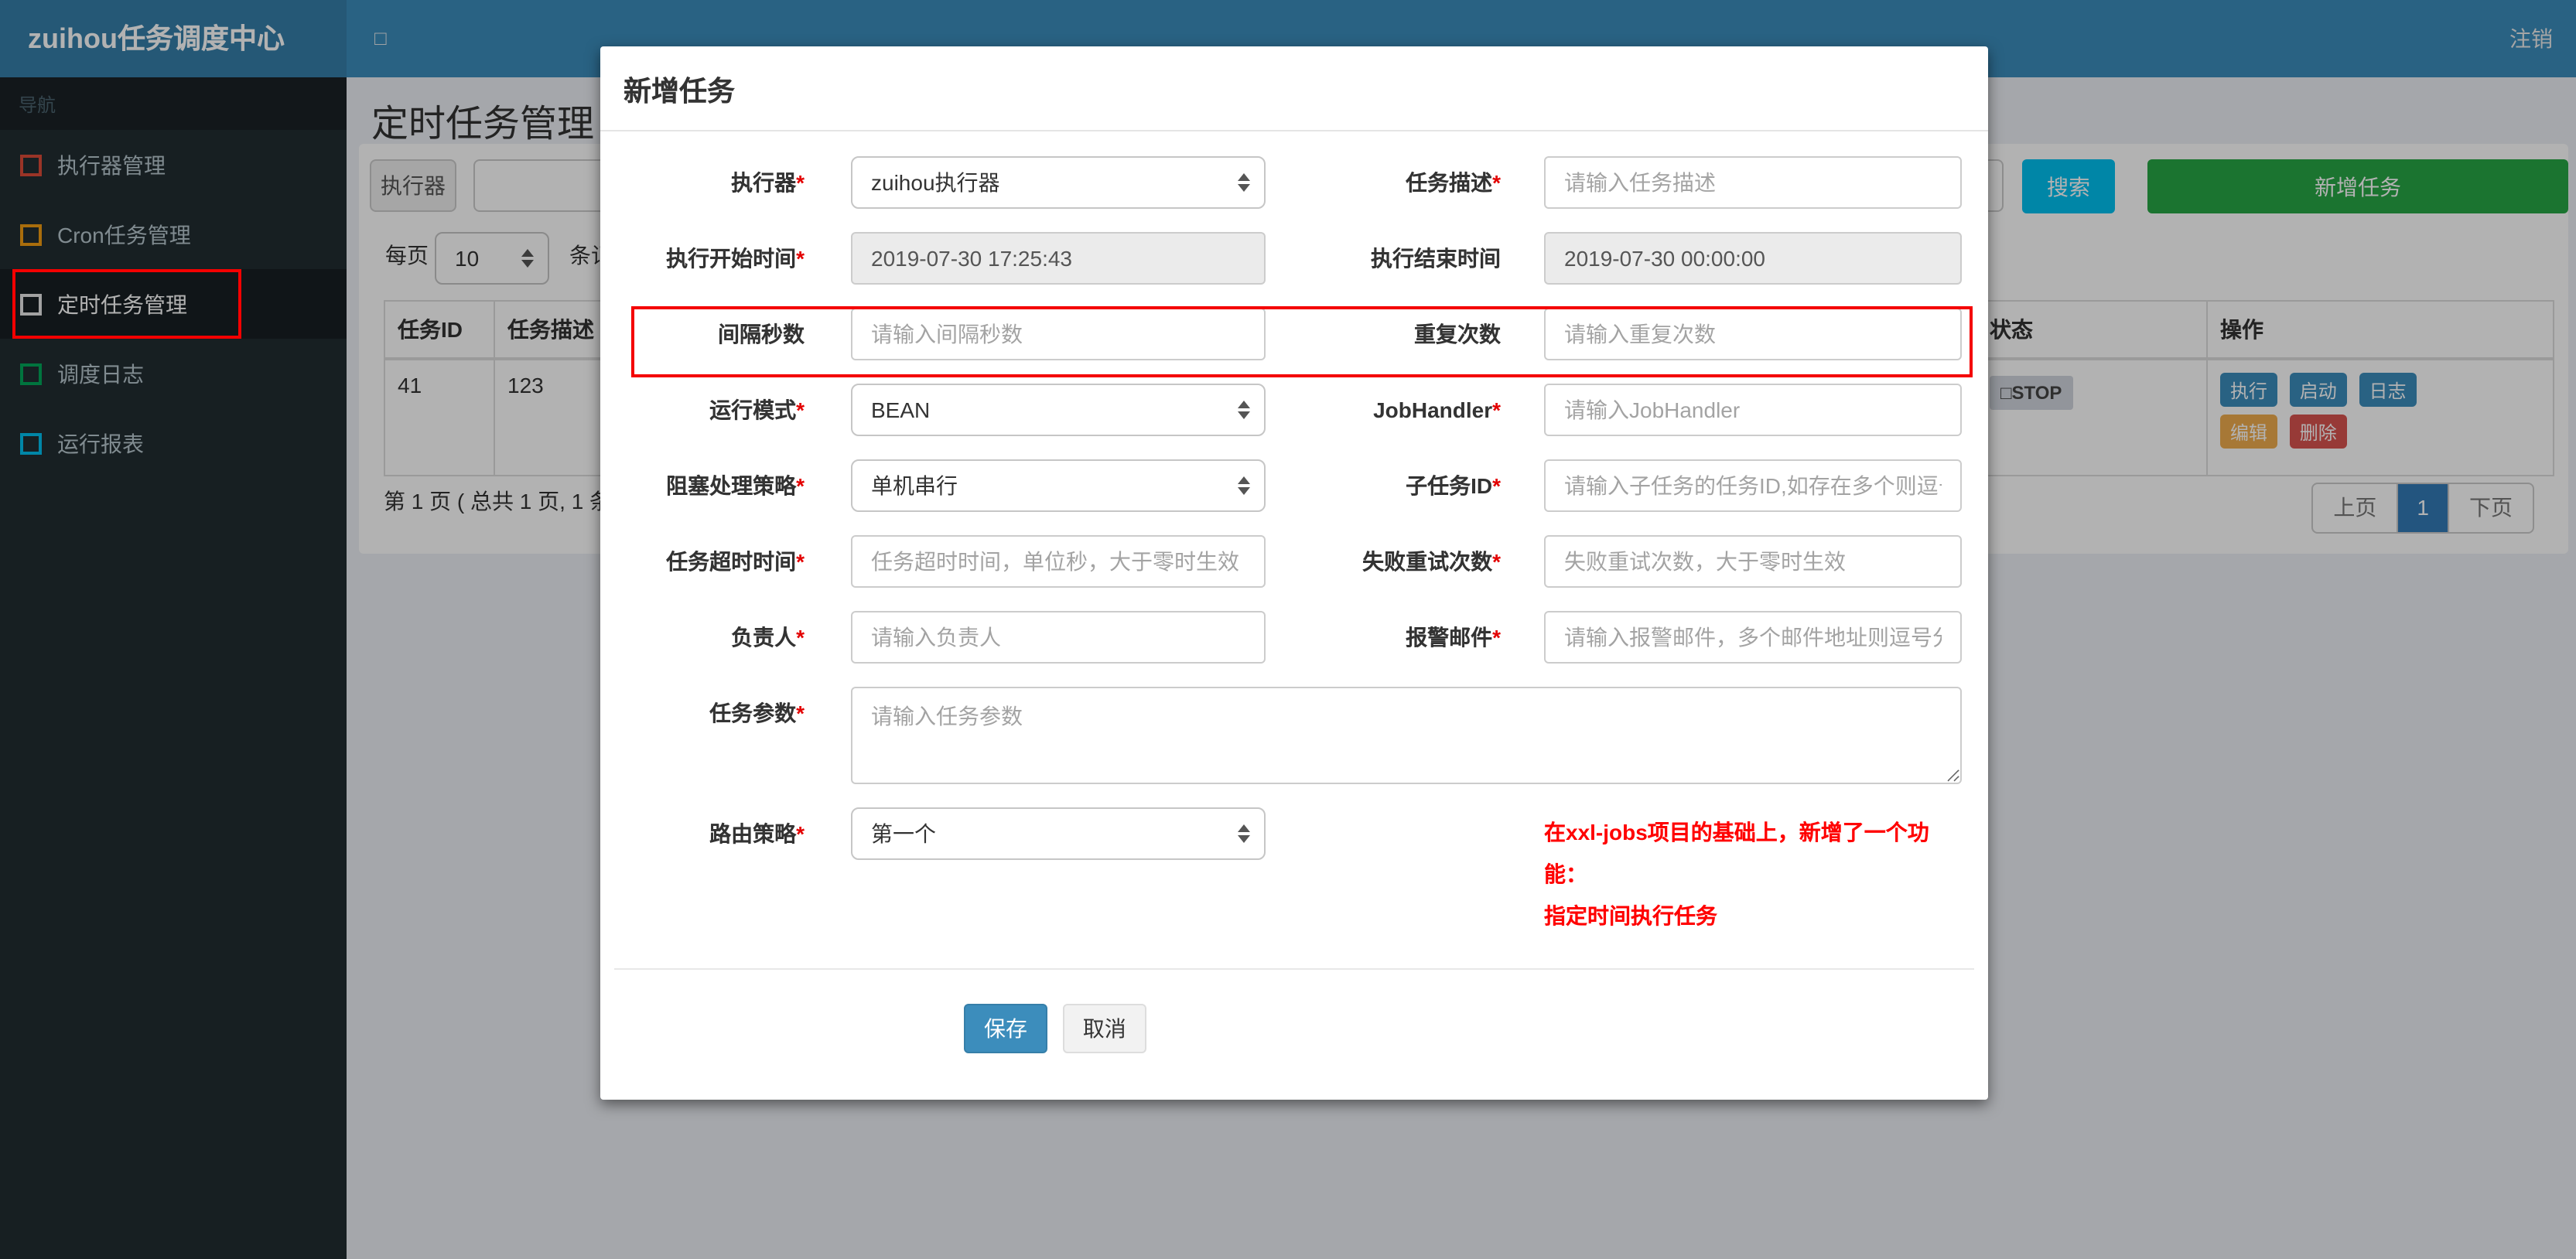 This screenshot has height=1259, width=2576. Describe the element at coordinates (1294, 410) in the screenshot. I see `form-row-mode-handler: 运行模式* BEAN JobHandler*` at that location.